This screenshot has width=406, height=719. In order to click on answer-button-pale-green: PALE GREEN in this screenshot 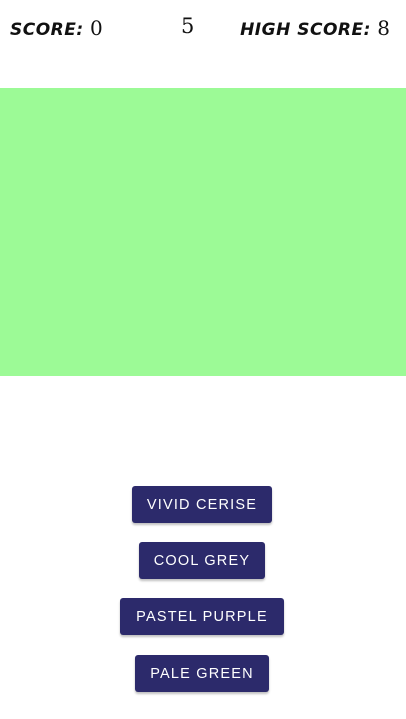, I will do `click(202, 673)`.